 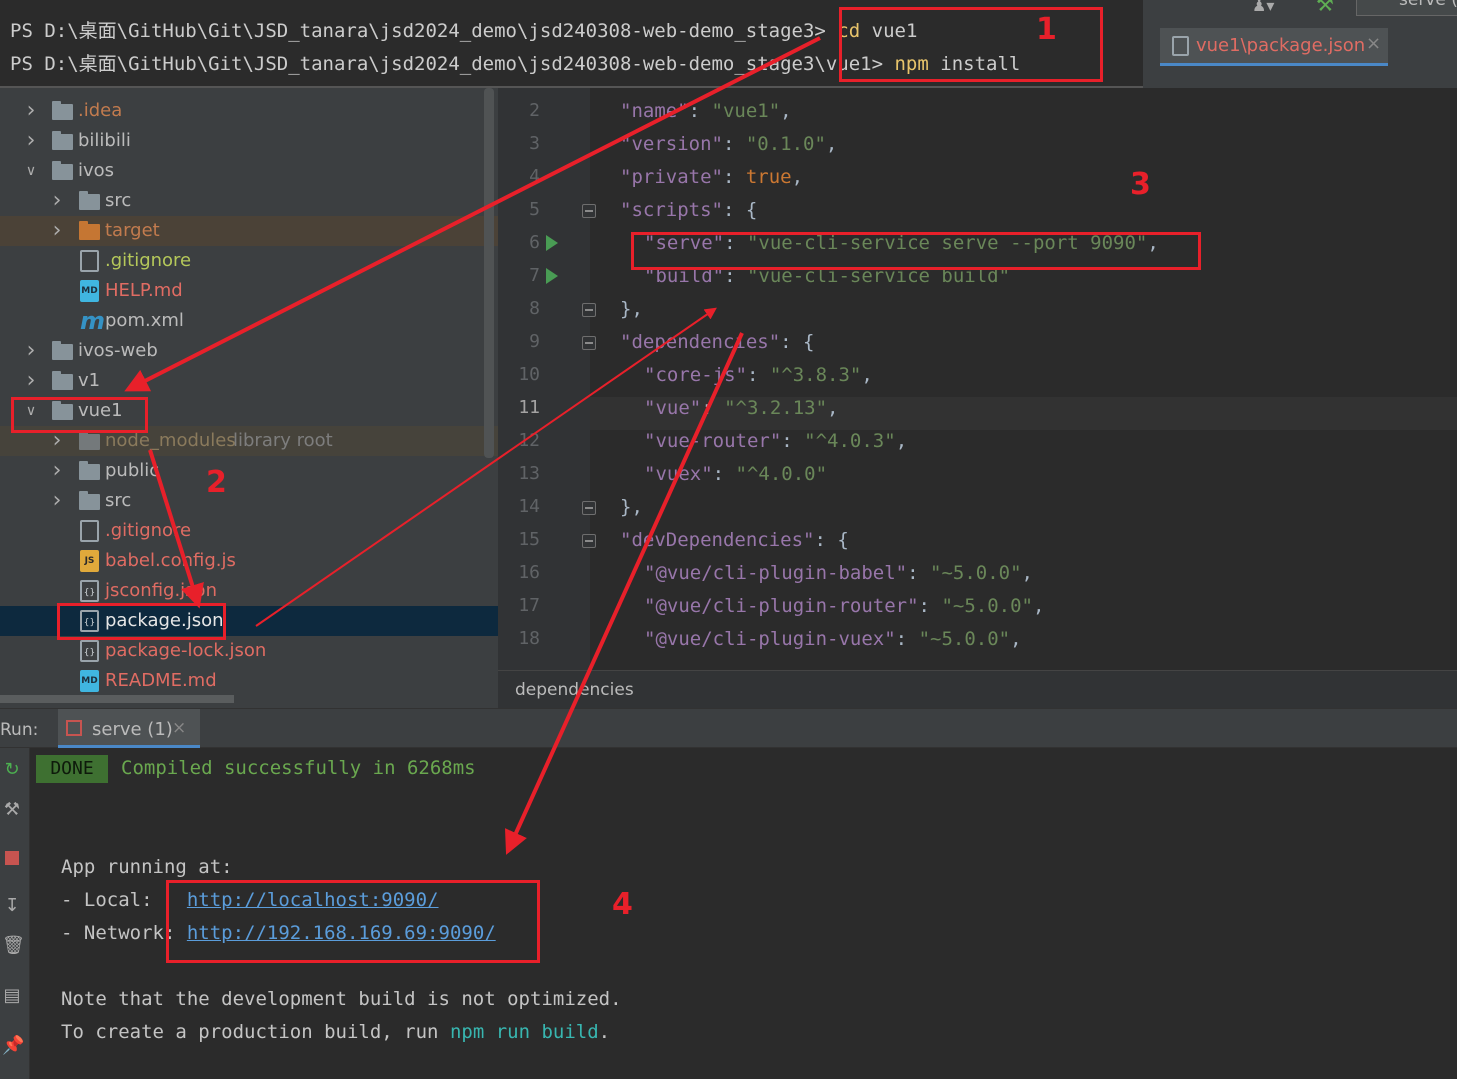 What do you see at coordinates (283, 440) in the screenshot?
I see `library-root-suffix: library root` at bounding box center [283, 440].